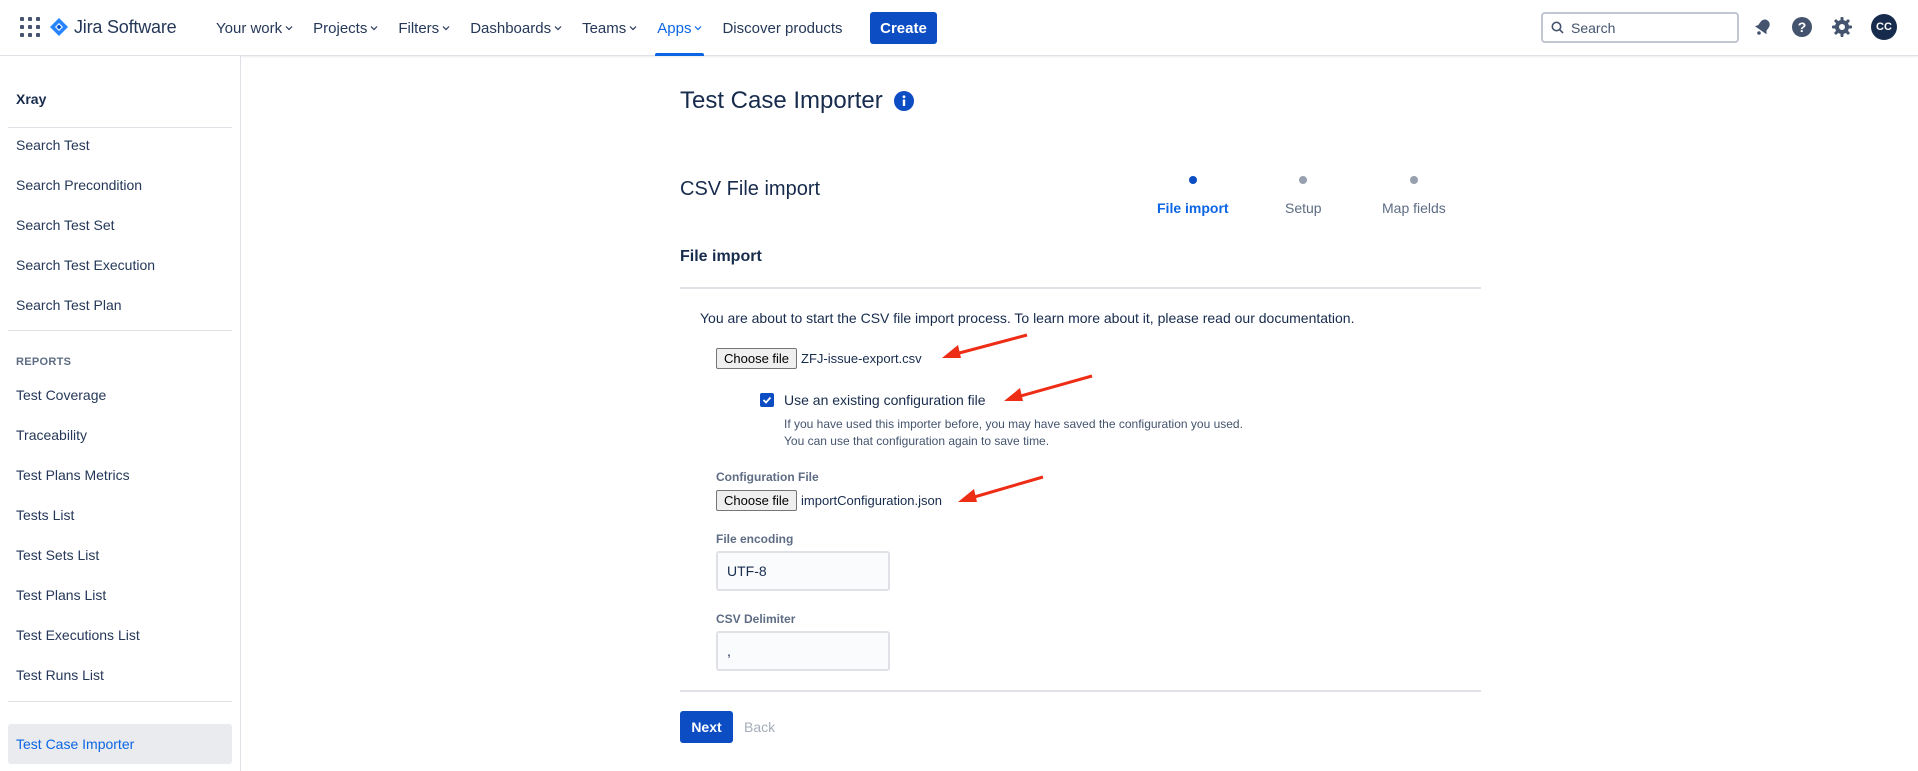  What do you see at coordinates (61, 595) in the screenshot?
I see `sidebar-item-test-plans-list: Test Plans List` at bounding box center [61, 595].